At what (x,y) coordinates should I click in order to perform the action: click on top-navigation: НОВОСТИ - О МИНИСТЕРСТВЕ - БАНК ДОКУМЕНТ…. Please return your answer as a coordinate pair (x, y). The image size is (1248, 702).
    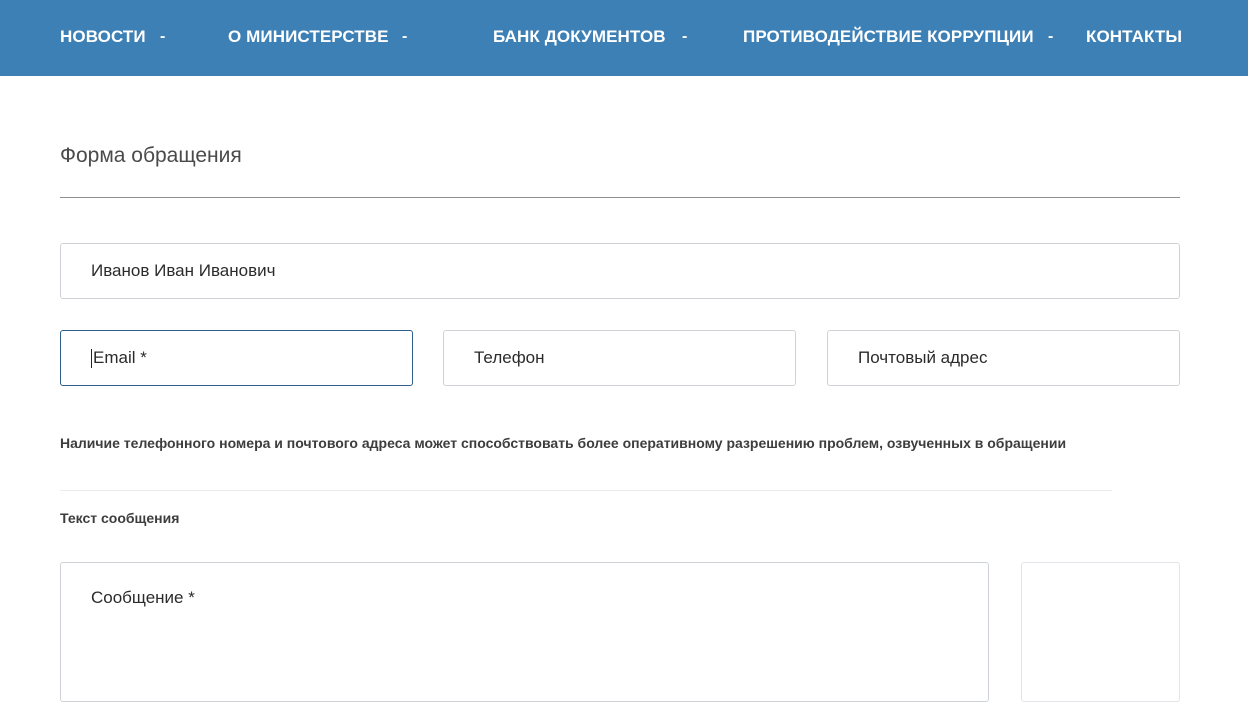
    Looking at the image, I should click on (624, 38).